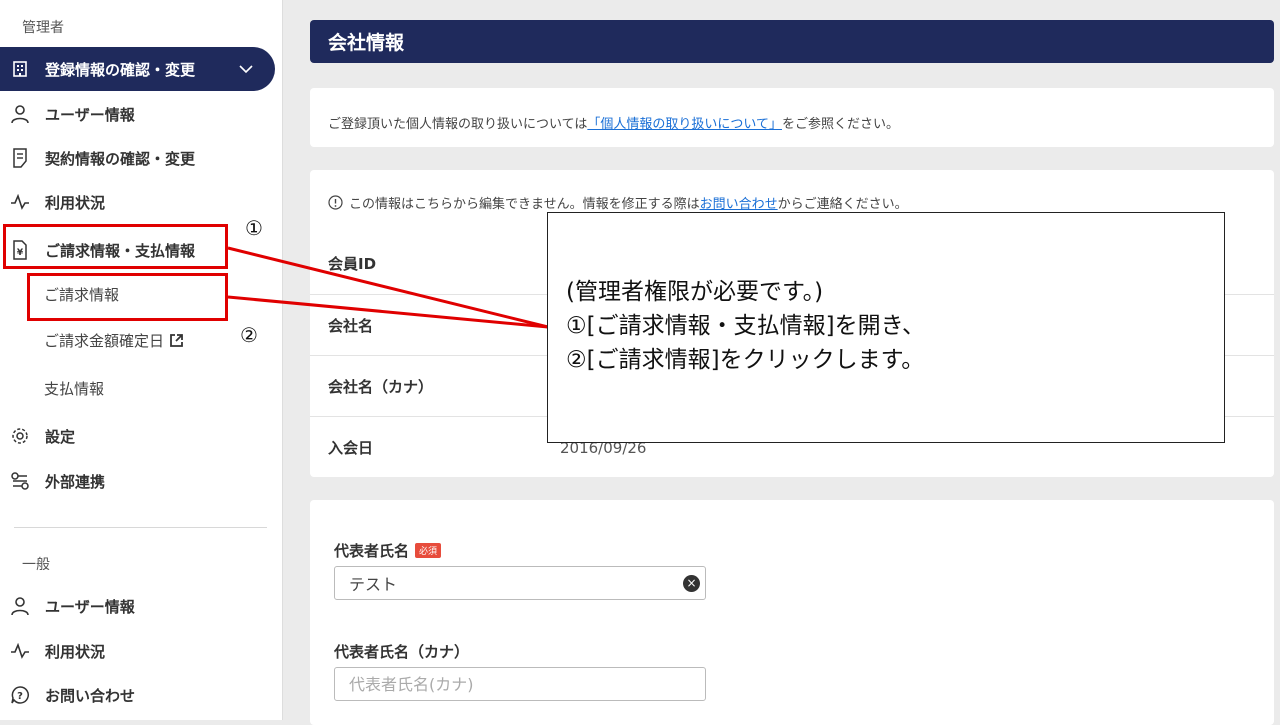  What do you see at coordinates (745, 326) in the screenshot?
I see `callout-line-2: ①[ご請求情報・支払情報]を開き、` at bounding box center [745, 326].